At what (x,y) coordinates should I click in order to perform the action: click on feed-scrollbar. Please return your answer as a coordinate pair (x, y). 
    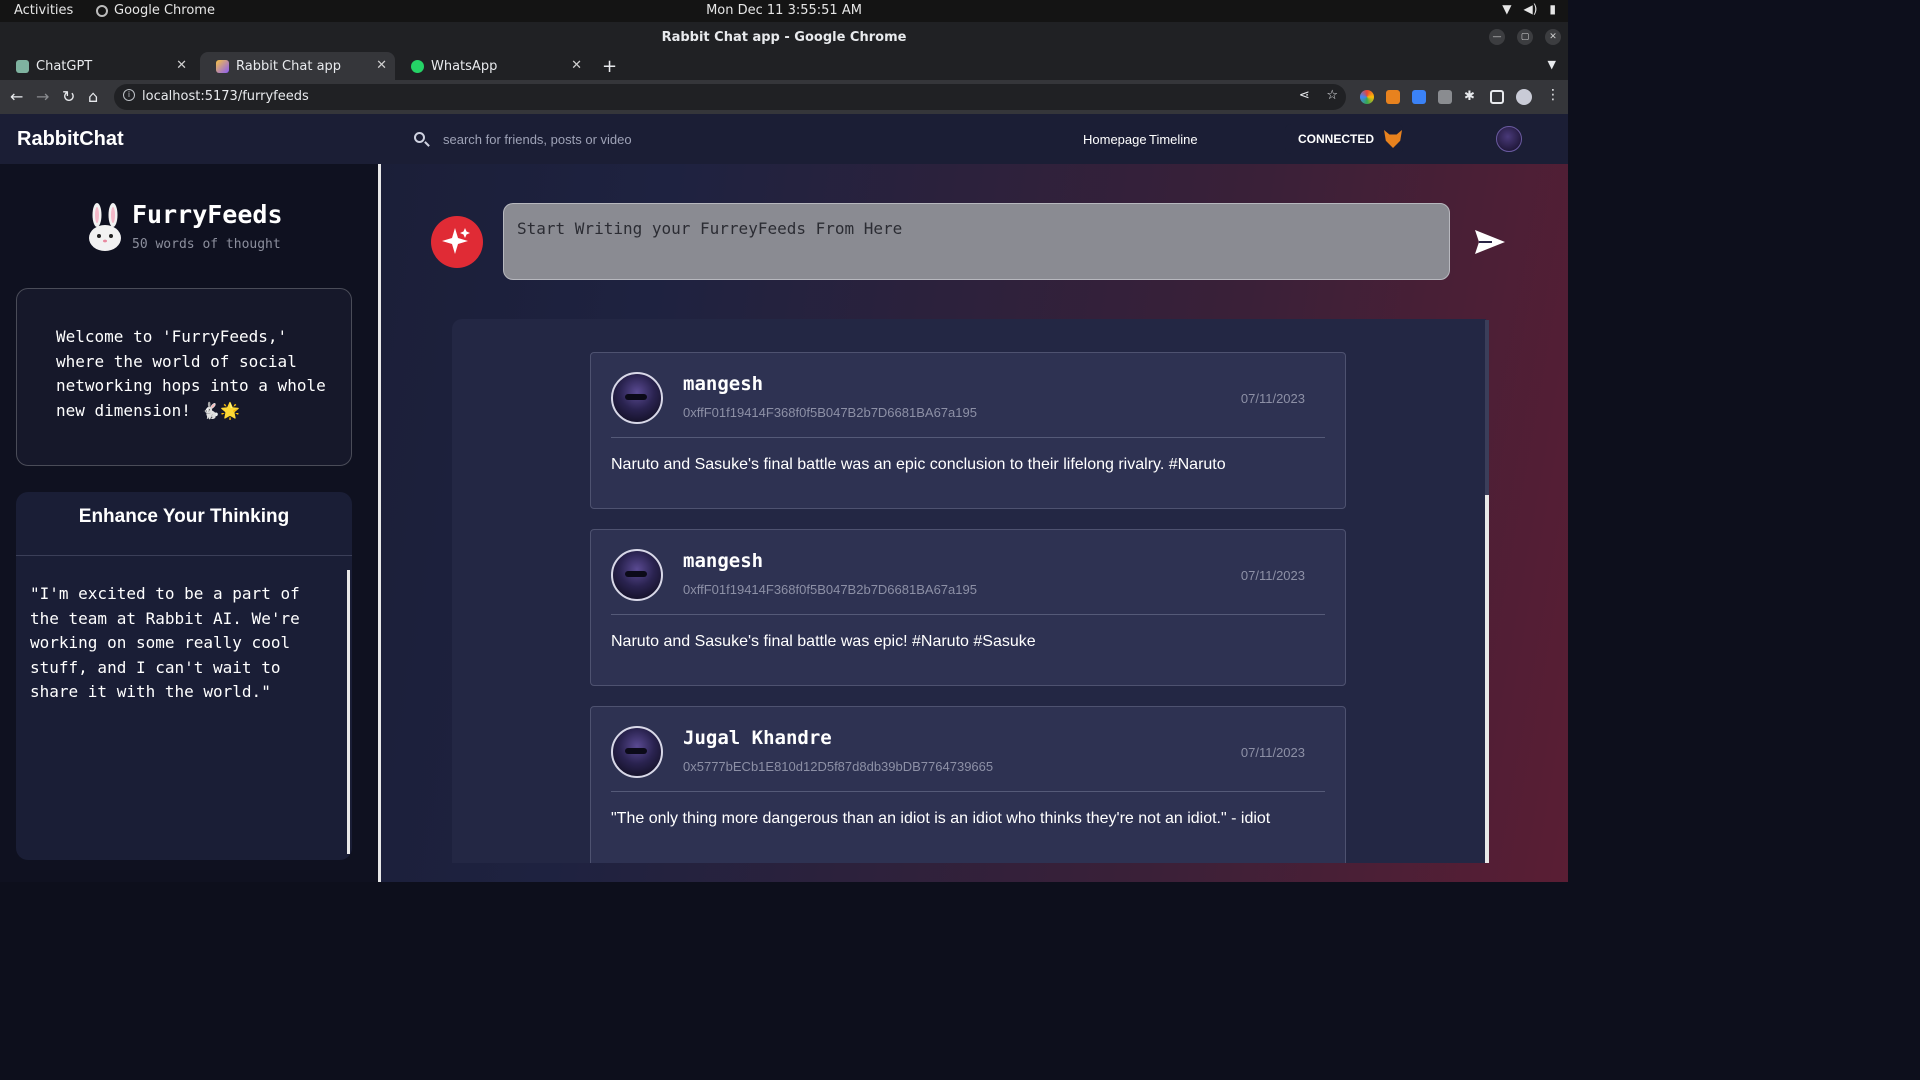
    Looking at the image, I should click on (1487, 591).